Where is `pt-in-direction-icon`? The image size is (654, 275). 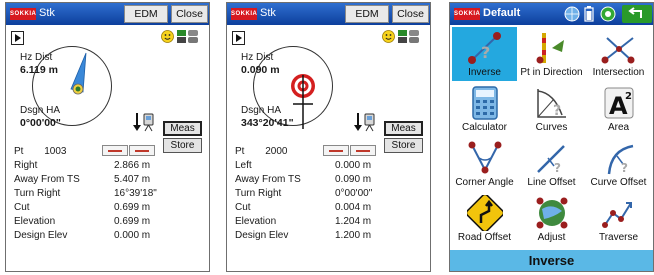
pt-in-direction-icon is located at coordinates (550, 48).